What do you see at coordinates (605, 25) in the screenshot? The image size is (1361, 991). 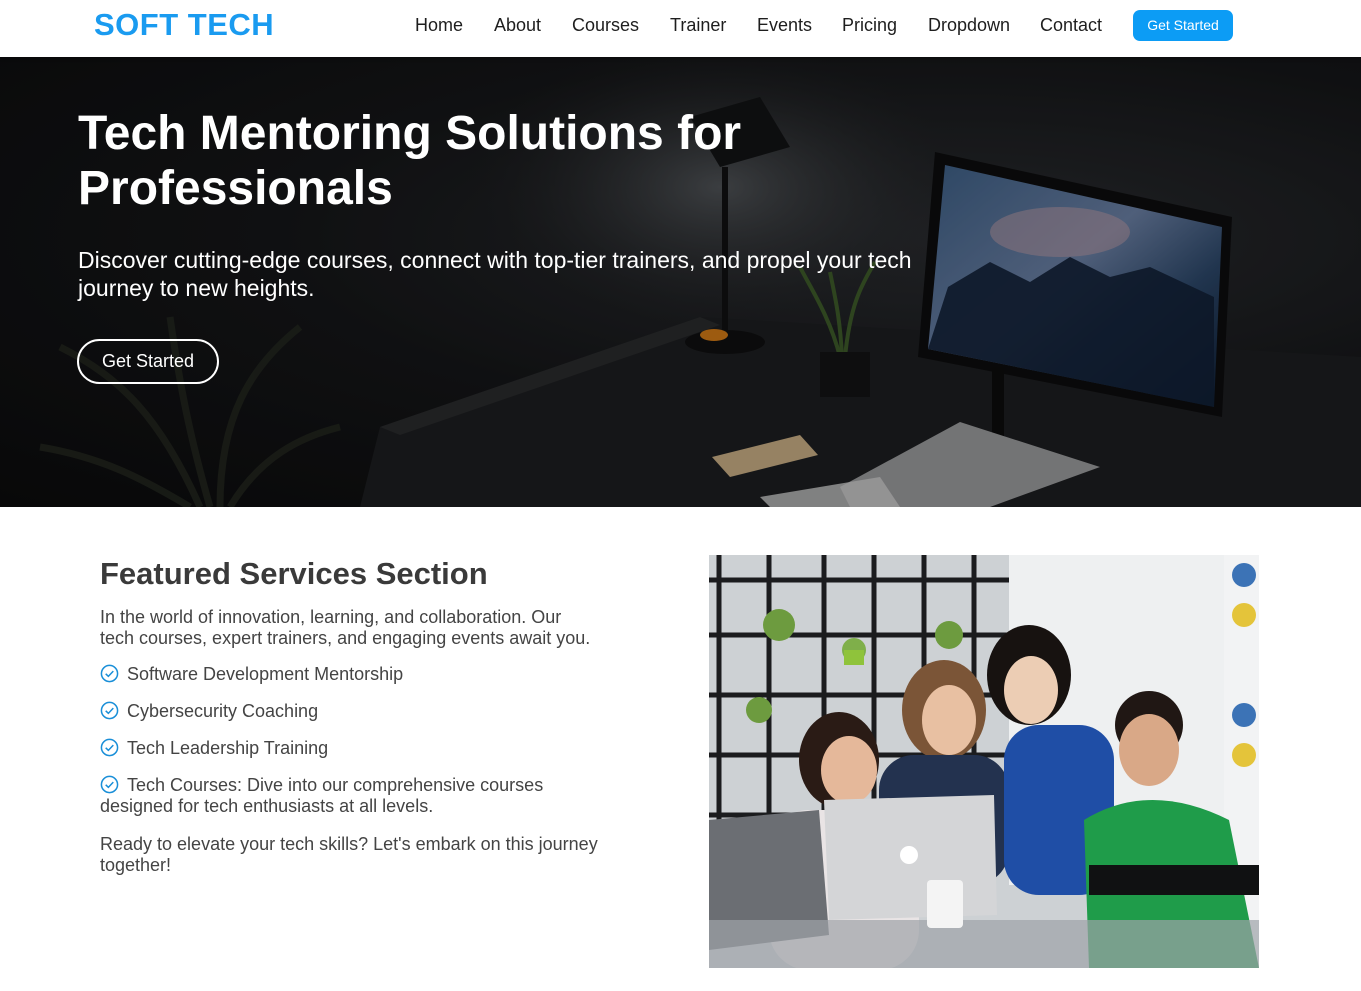 I see `nav-courses: Courses` at bounding box center [605, 25].